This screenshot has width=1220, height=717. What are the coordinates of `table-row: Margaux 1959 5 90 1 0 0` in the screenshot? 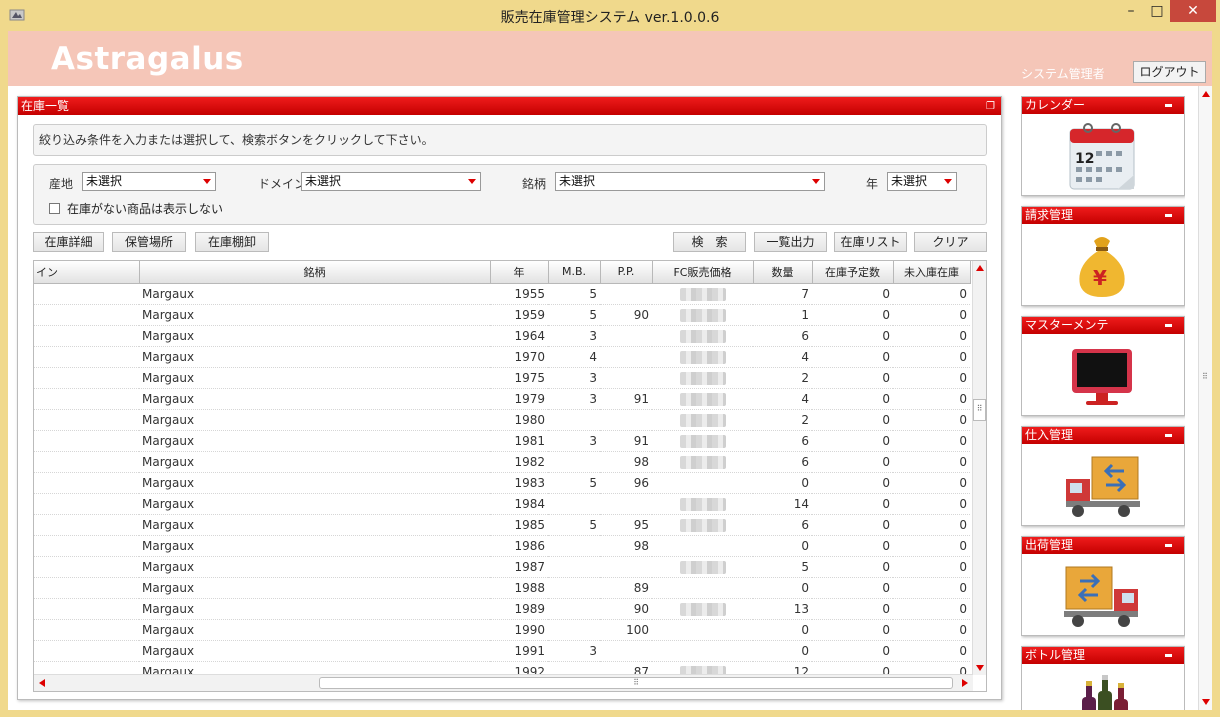 It's located at (502, 315).